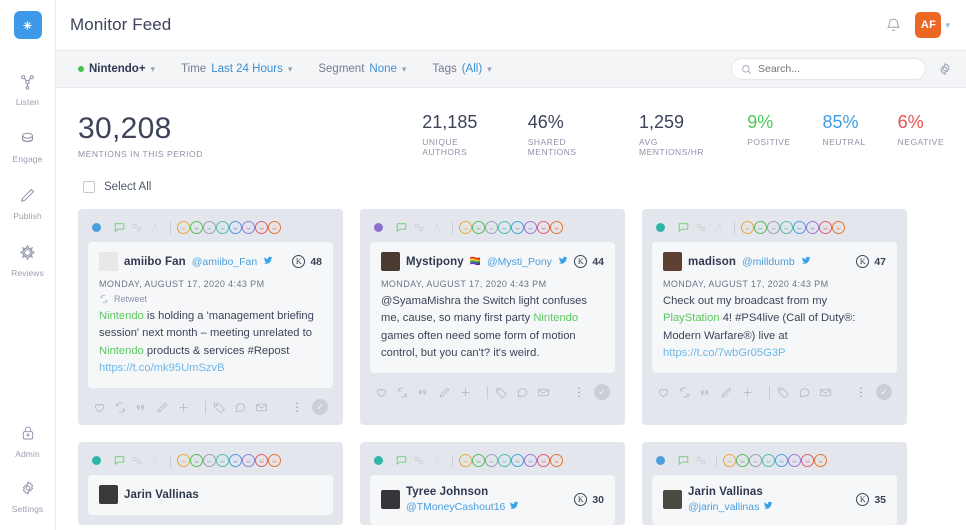  What do you see at coordinates (28, 84) in the screenshot?
I see `sidebar-item-listen: Listen` at bounding box center [28, 84].